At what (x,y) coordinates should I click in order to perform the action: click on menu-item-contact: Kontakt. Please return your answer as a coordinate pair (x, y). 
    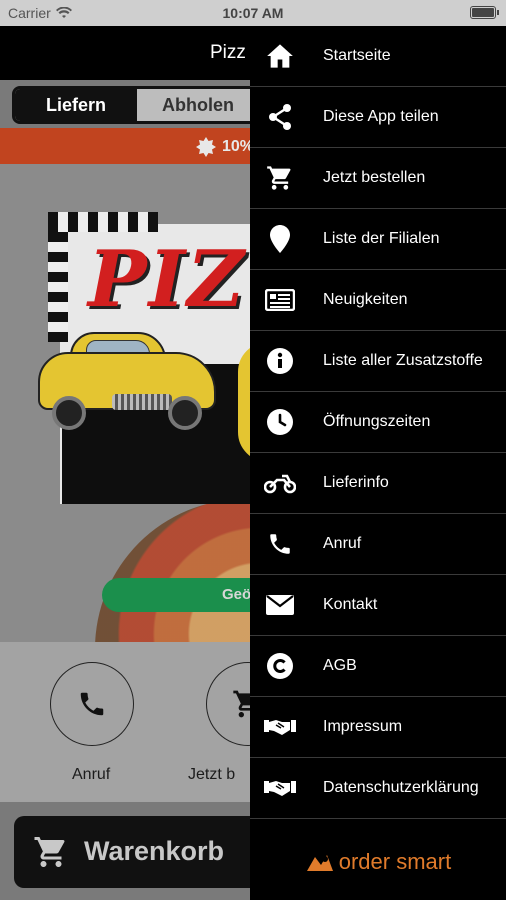
    Looking at the image, I should click on (378, 605).